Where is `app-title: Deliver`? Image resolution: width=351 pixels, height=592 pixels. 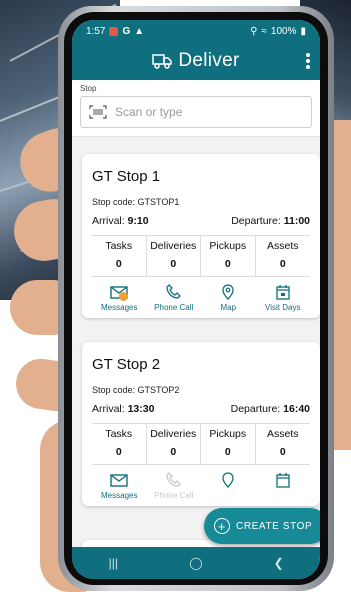 app-title: Deliver is located at coordinates (209, 60).